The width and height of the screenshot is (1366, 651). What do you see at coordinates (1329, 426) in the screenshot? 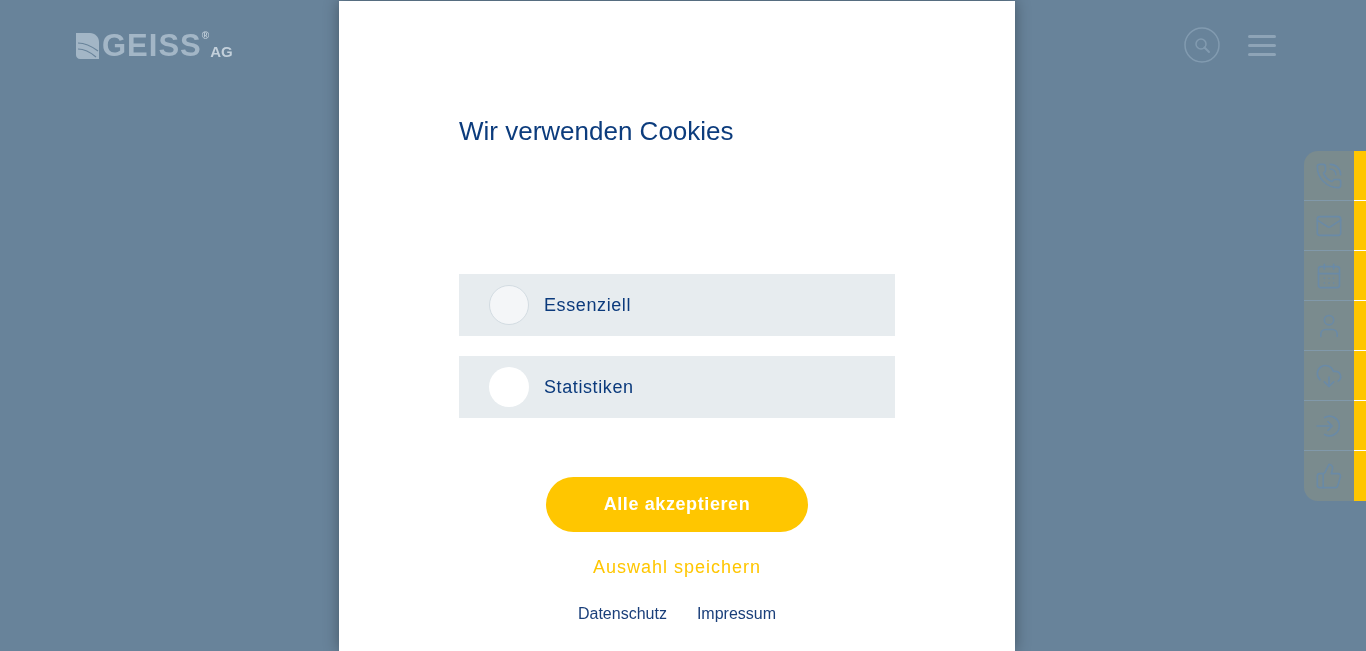
I see `arrow-into-circle-icon` at bounding box center [1329, 426].